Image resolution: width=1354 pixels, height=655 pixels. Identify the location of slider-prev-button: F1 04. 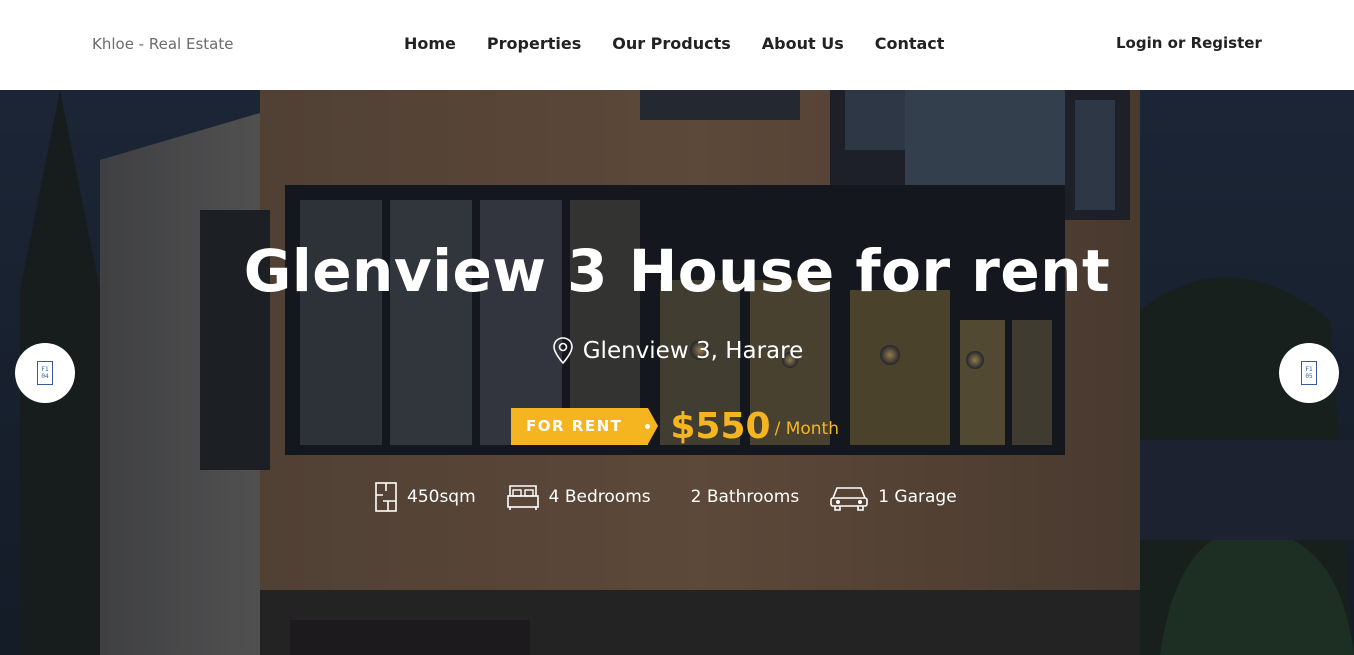
(45, 373).